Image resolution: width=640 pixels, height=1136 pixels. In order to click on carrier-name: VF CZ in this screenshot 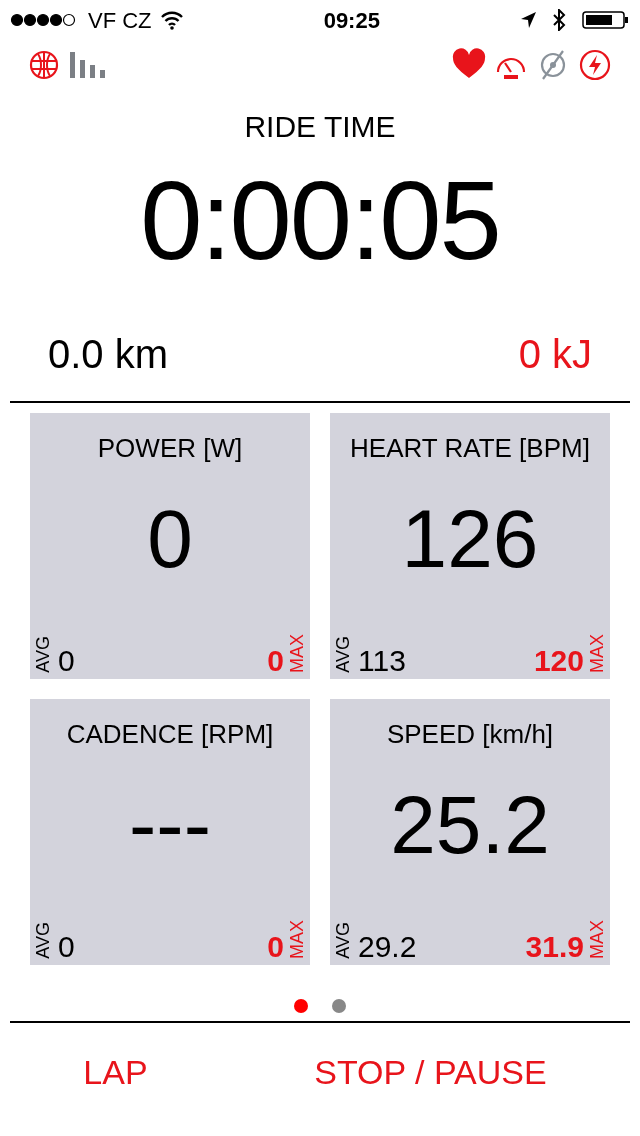, I will do `click(120, 20)`.